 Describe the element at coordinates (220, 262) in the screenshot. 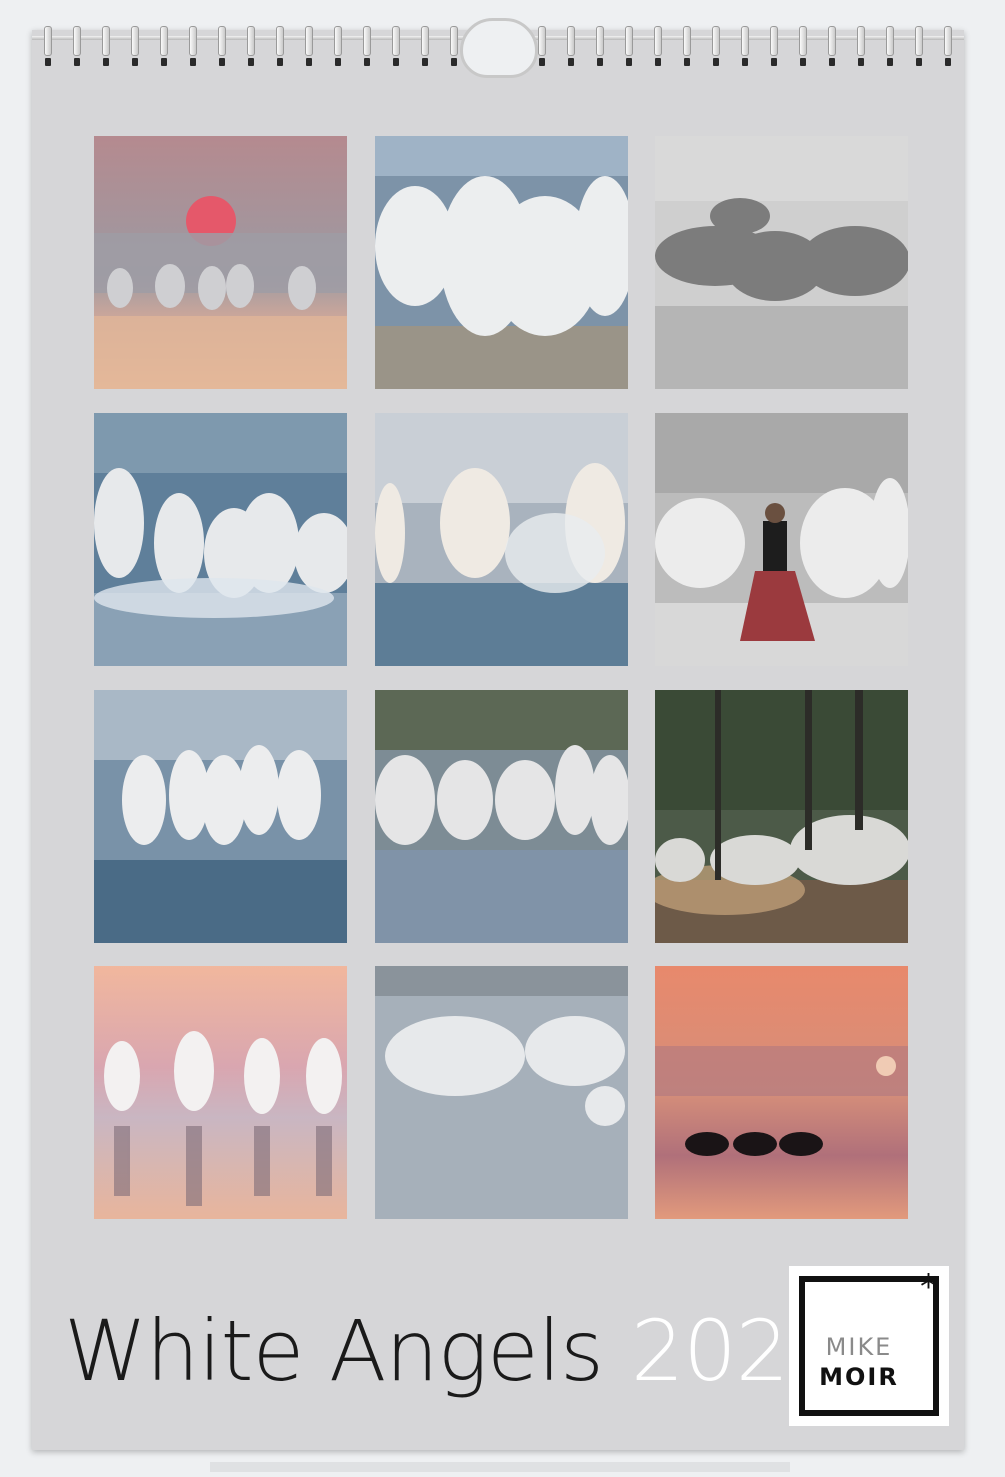

I see `photo-horses-sunset` at that location.